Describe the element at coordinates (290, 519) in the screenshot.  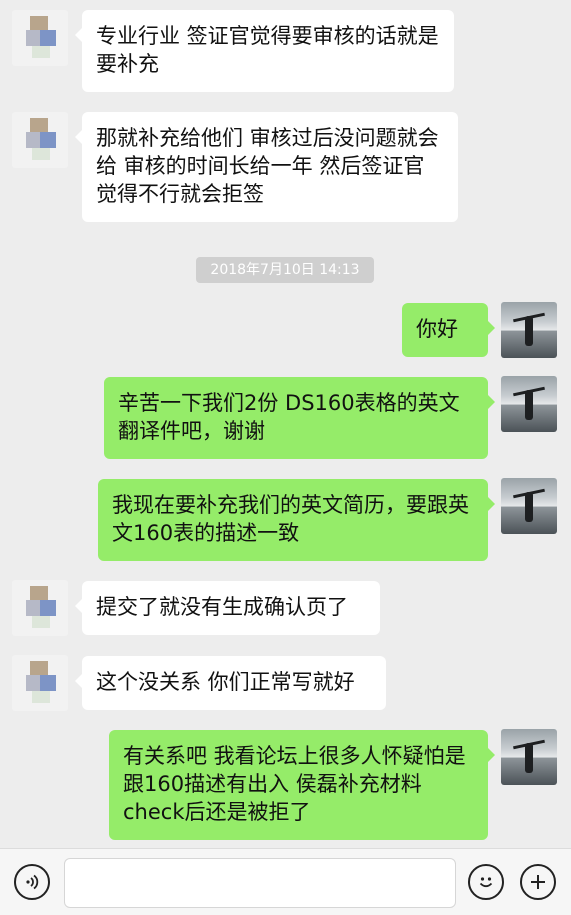
I see `message-text: 我现在要补充我们的英文简历，要跟英文160表的描述一致` at that location.